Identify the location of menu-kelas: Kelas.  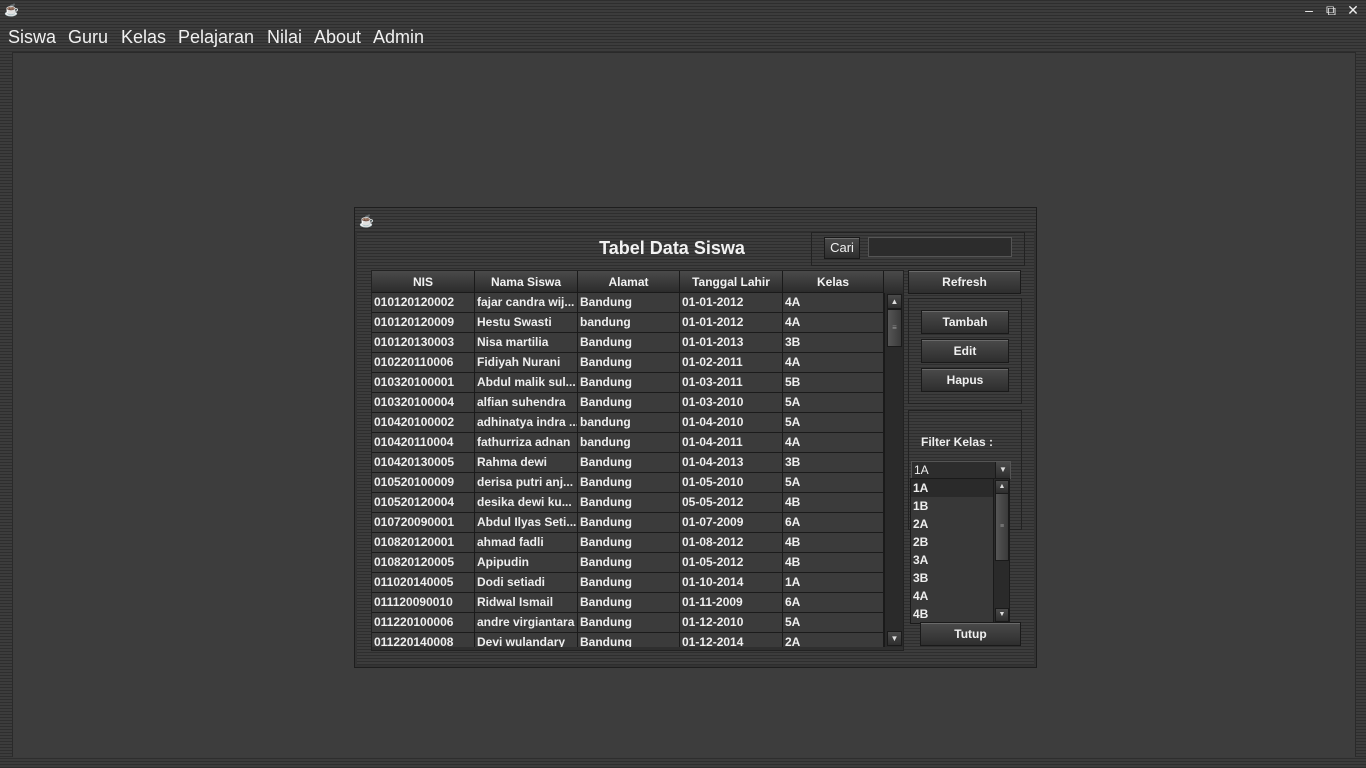
(143, 37).